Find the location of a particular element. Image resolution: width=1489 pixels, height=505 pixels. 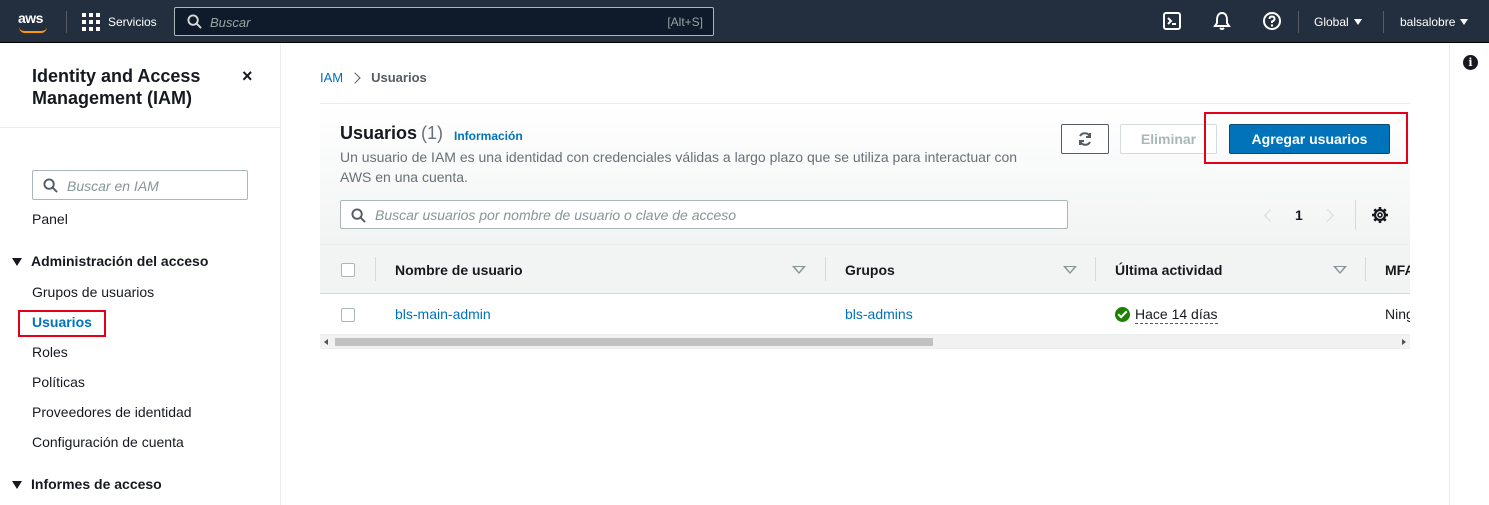

services-menu-button: Servicios is located at coordinates (119, 22).